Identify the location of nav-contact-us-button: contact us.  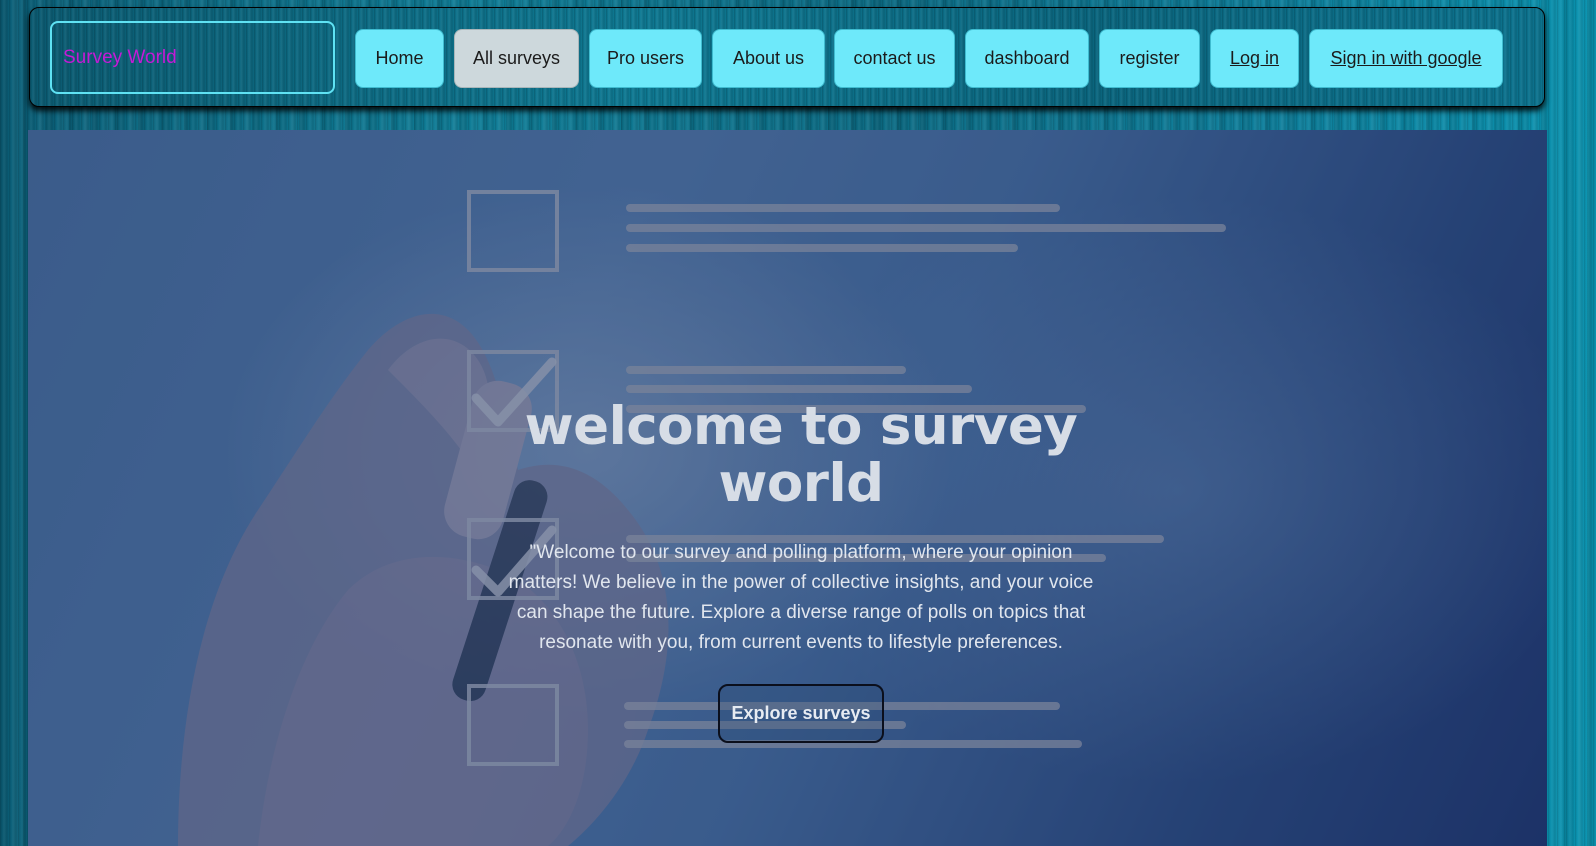
(894, 58).